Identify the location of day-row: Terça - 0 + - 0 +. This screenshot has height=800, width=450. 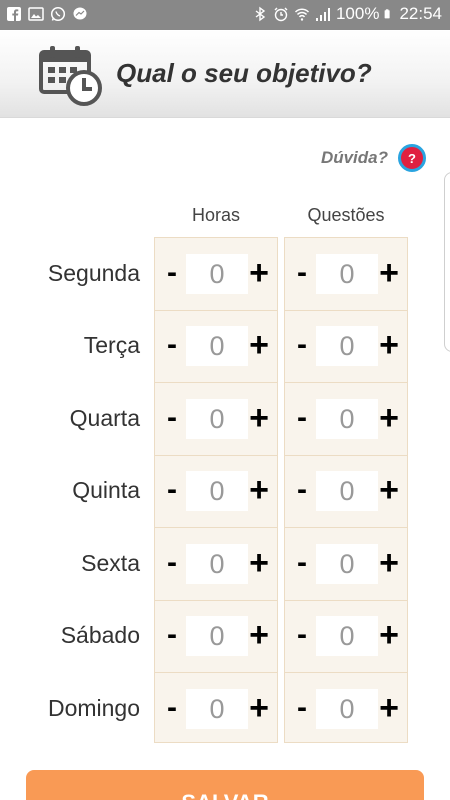
(225, 346).